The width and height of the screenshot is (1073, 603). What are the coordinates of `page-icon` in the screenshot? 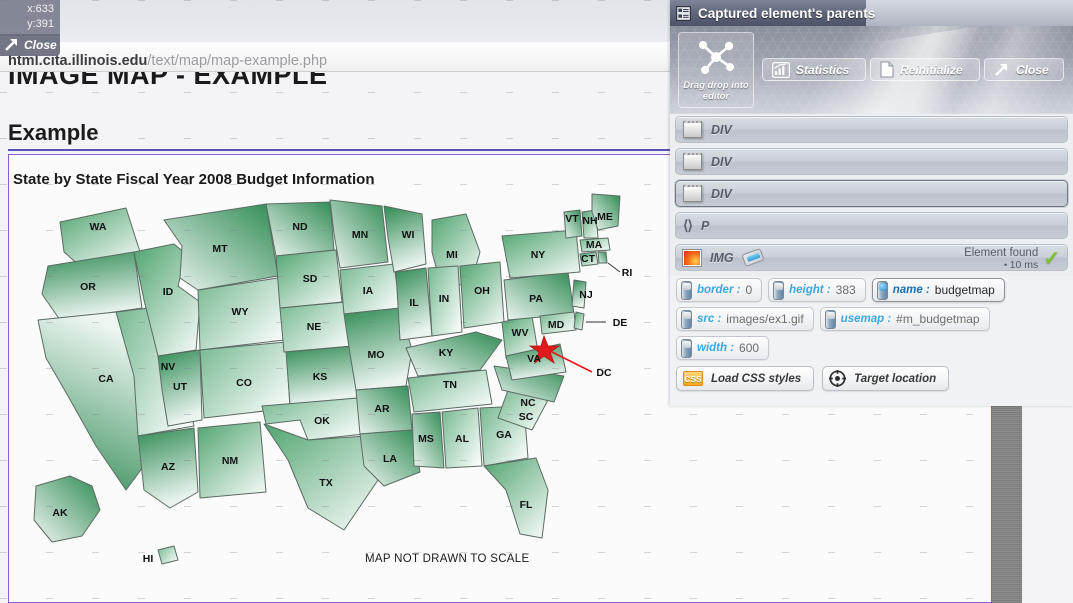 It's located at (887, 69).